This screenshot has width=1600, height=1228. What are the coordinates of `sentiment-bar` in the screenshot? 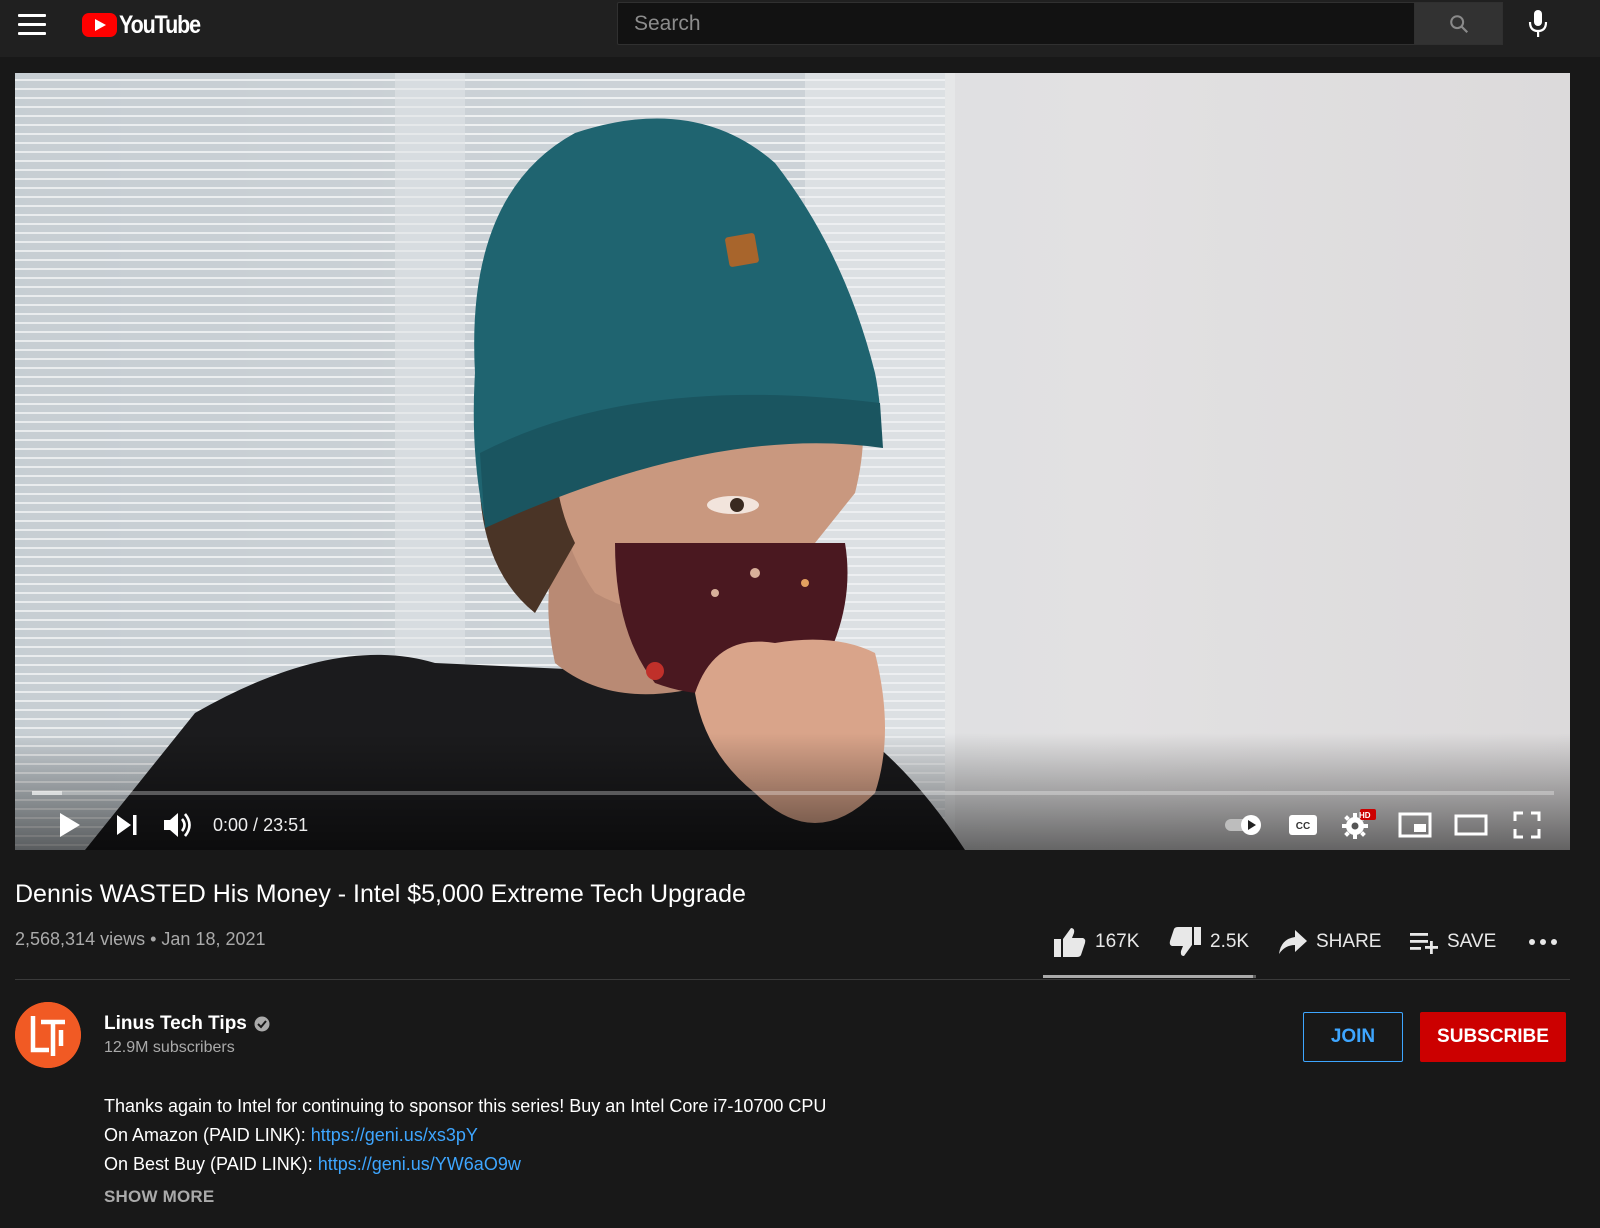 It's located at (1149, 976).